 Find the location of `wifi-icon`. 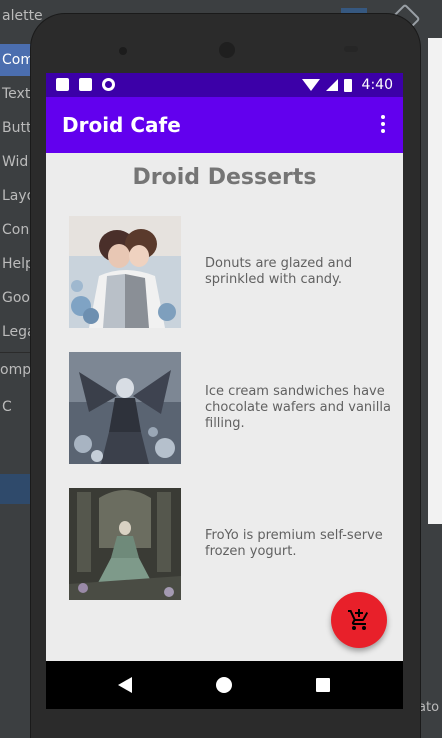

wifi-icon is located at coordinates (310, 85).